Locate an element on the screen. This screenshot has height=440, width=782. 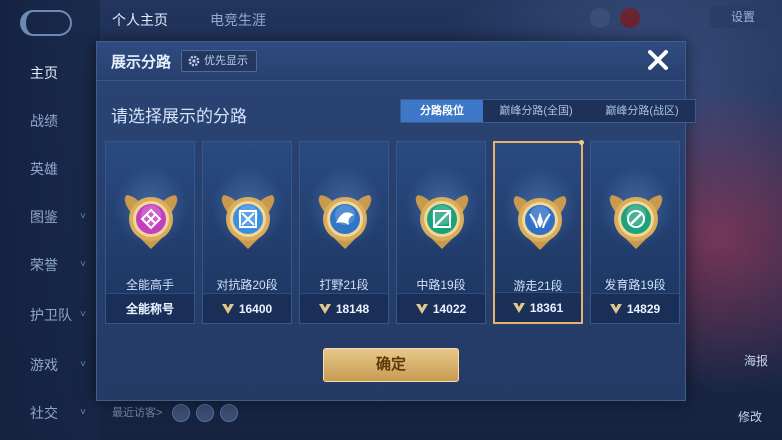
lane-score: 18361 is located at coordinates (538, 307).